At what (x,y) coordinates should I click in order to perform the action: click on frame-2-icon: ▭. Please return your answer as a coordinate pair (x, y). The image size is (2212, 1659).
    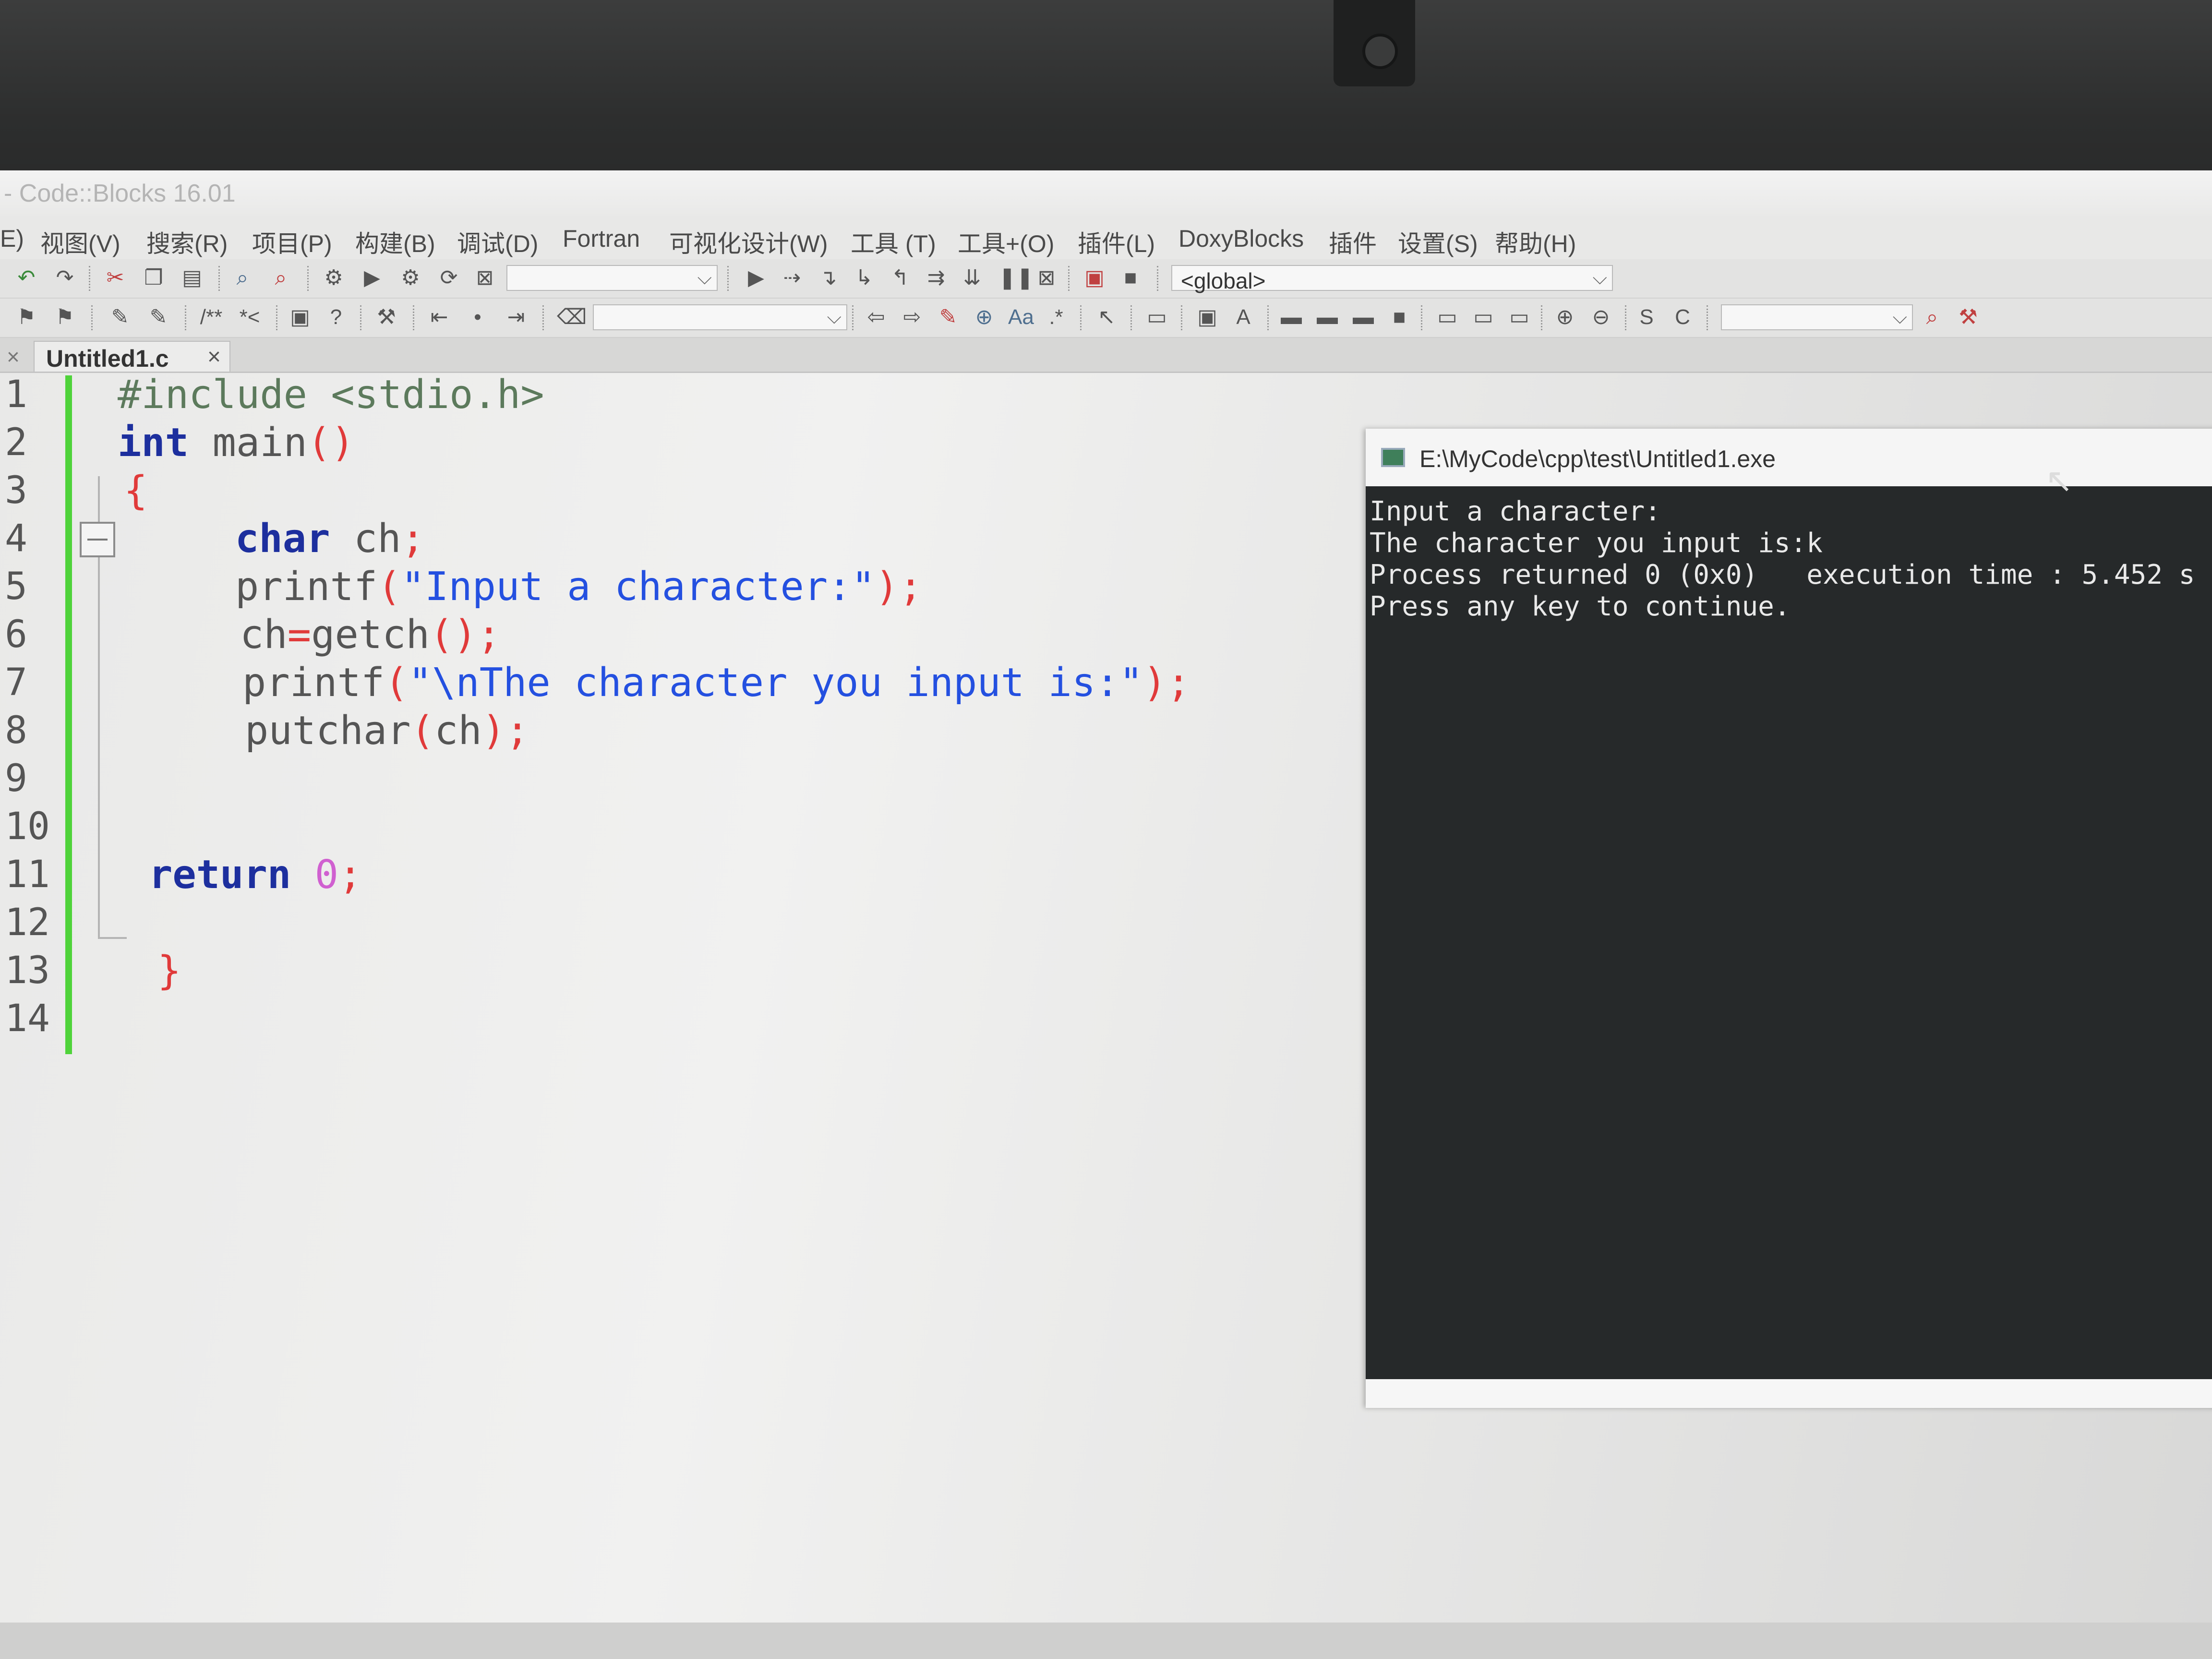
    Looking at the image, I should click on (1483, 317).